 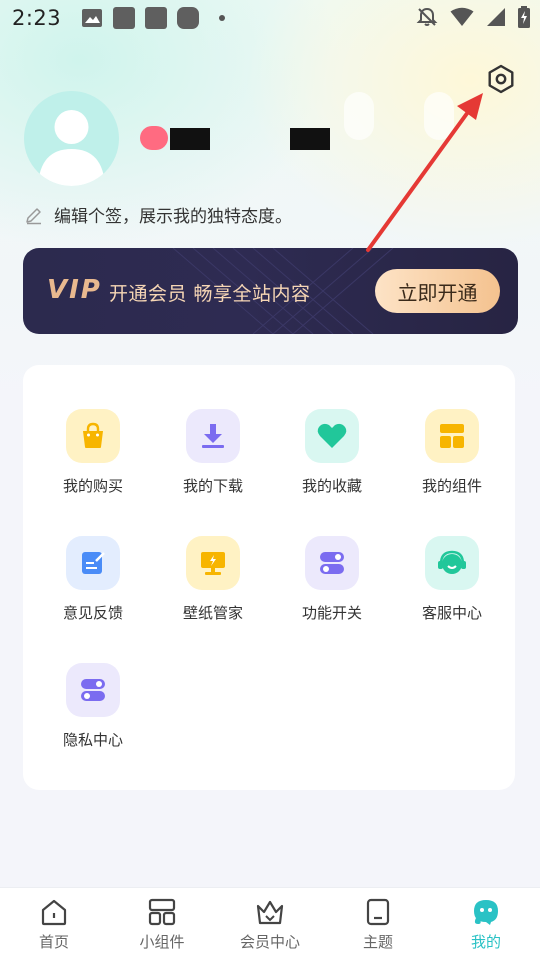 What do you see at coordinates (332, 436) in the screenshot?
I see `heart-icon` at bounding box center [332, 436].